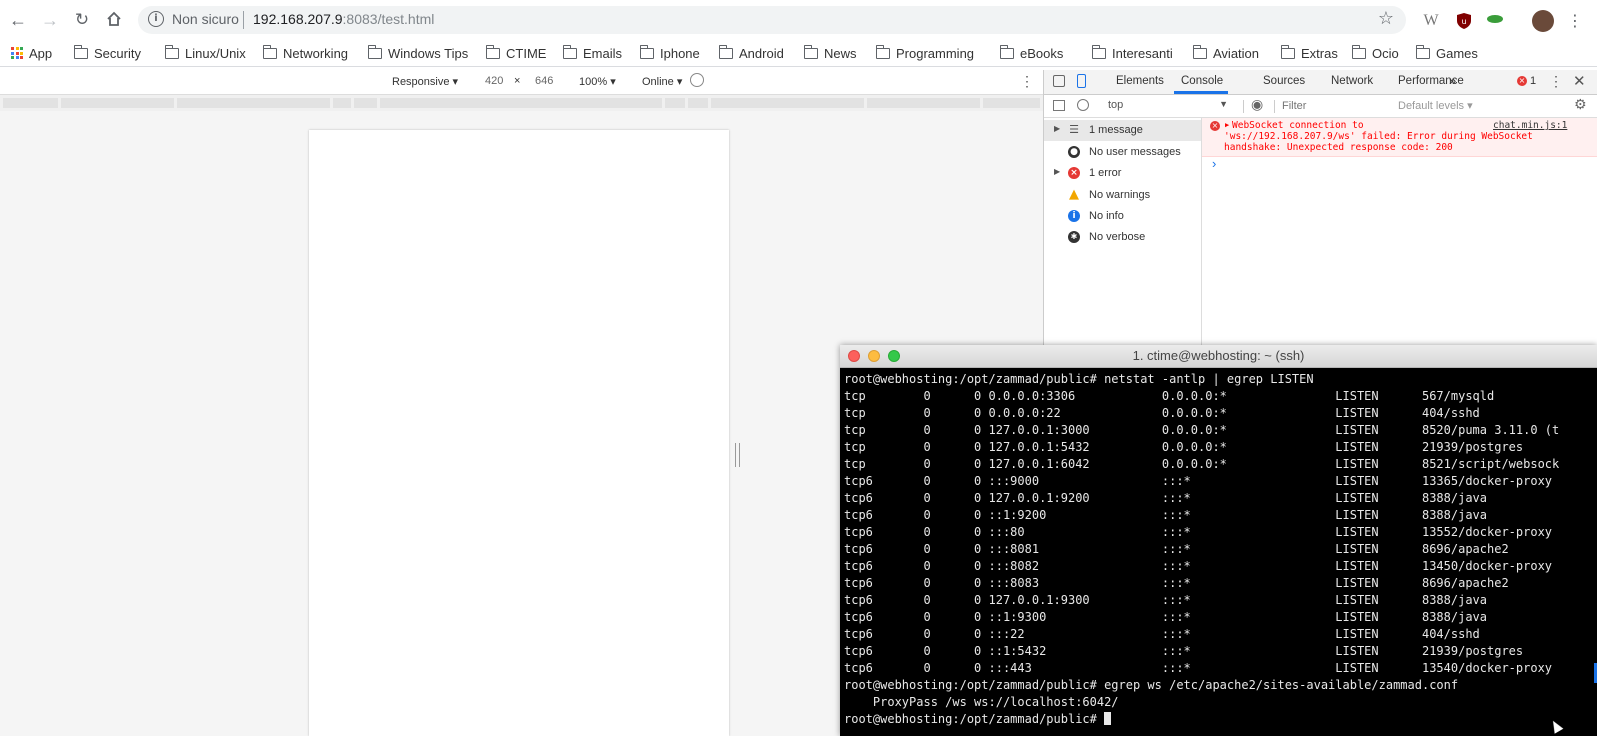  I want to click on error-count-icon: ×, so click(1522, 81).